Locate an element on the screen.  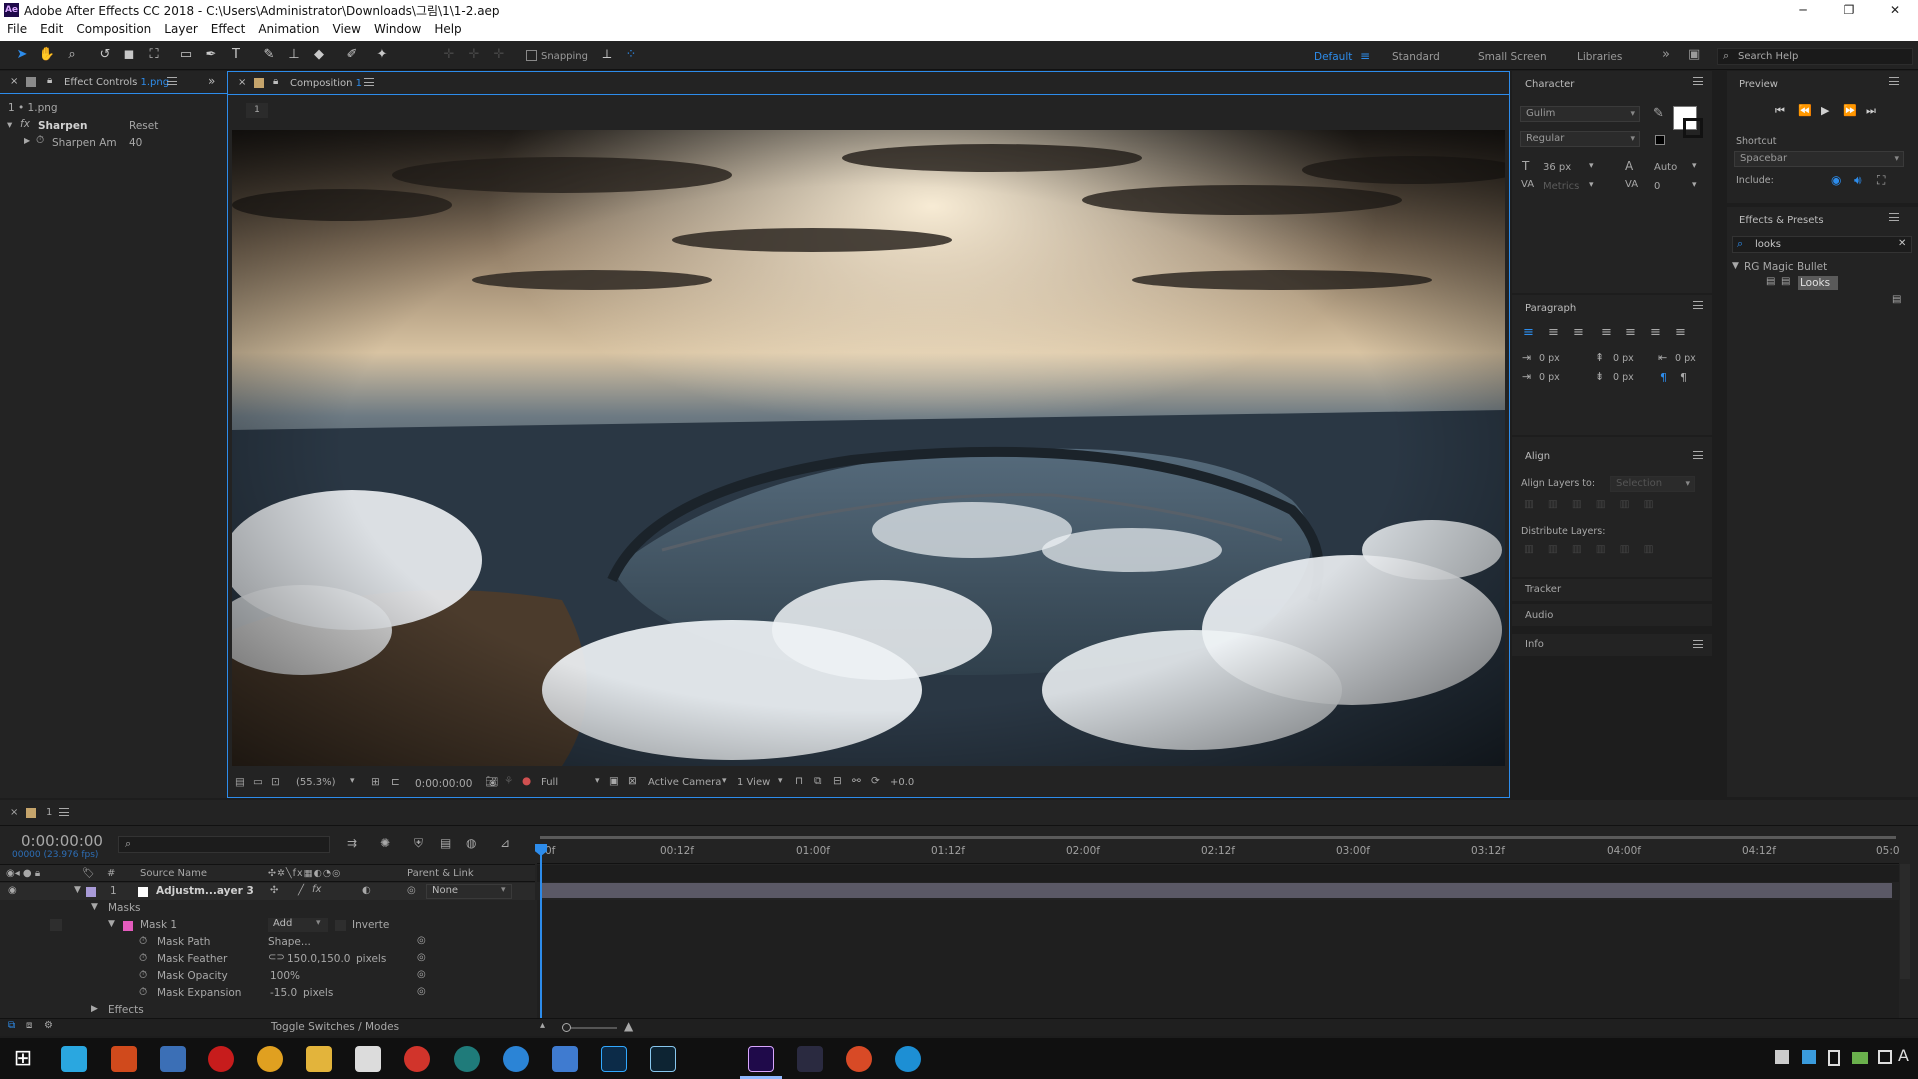
zoom-slider-handle is located at coordinates (566, 1027).